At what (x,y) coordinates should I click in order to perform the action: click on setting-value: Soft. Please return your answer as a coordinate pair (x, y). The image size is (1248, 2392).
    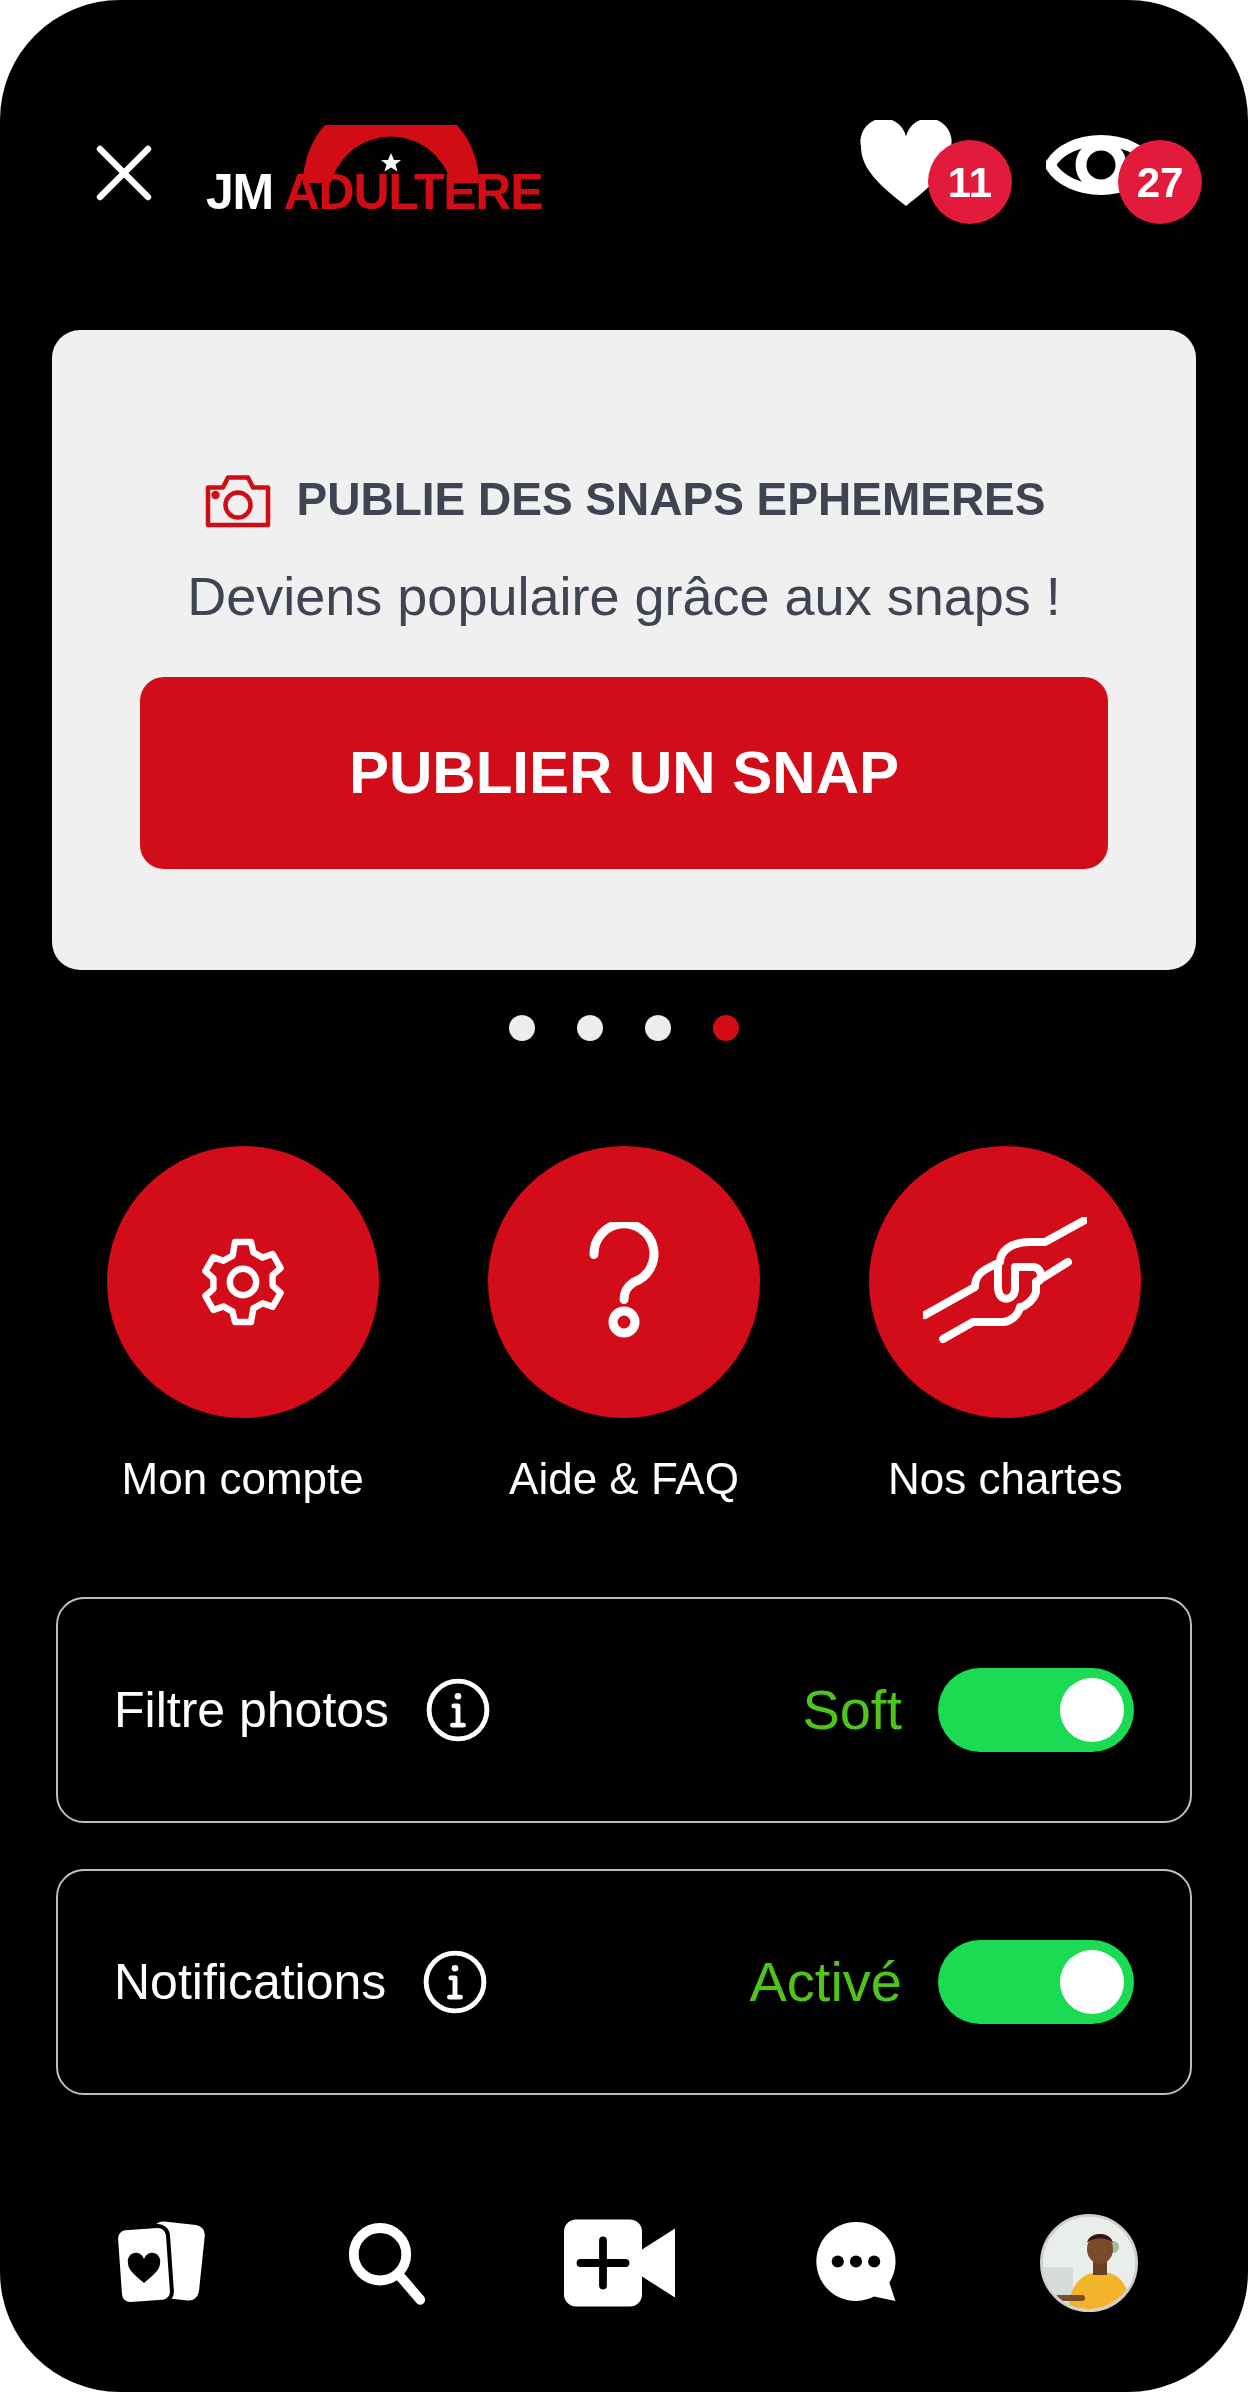
    Looking at the image, I should click on (852, 1710).